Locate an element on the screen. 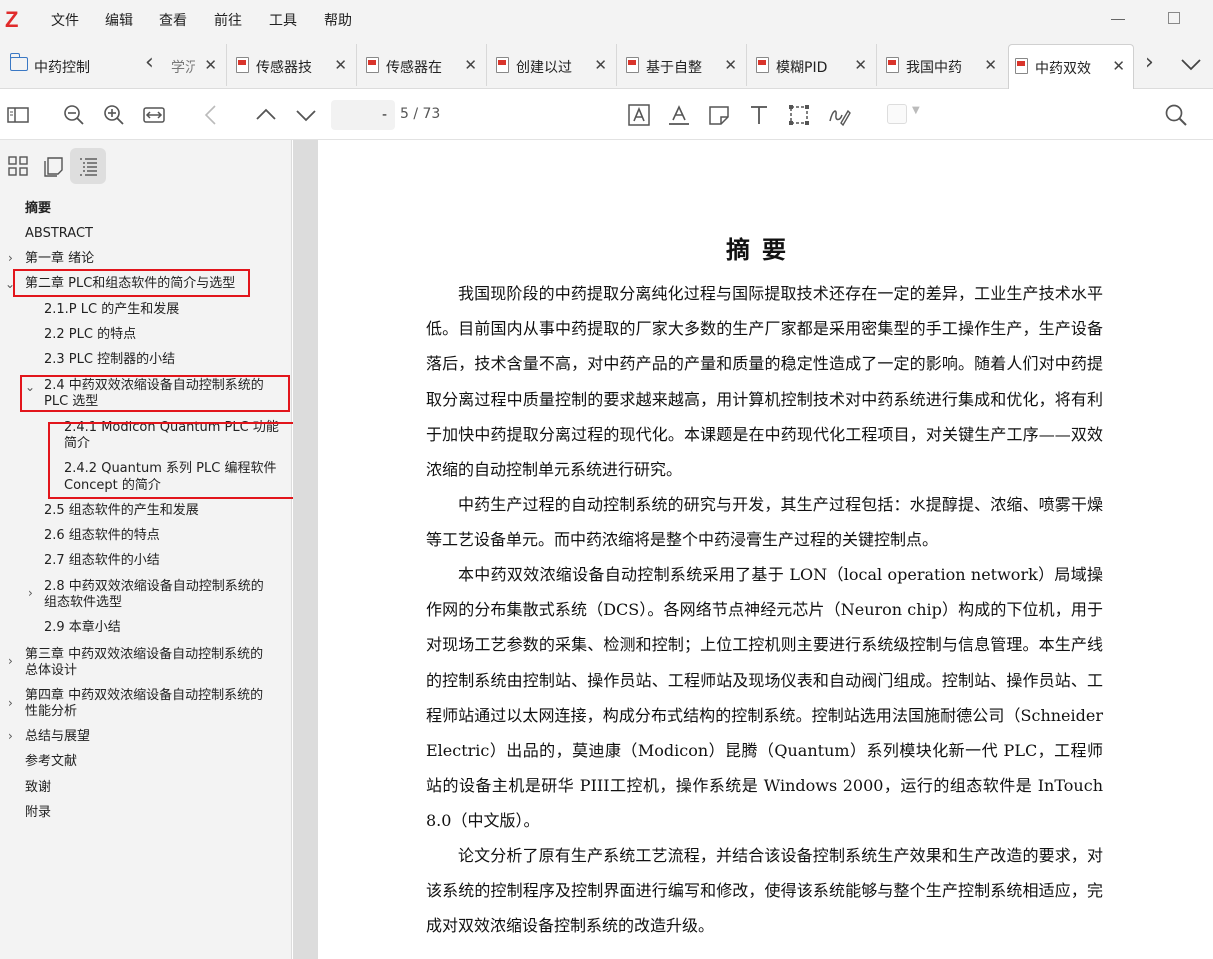  tabs-list-chevron-down-icon is located at coordinates (1191, 65).